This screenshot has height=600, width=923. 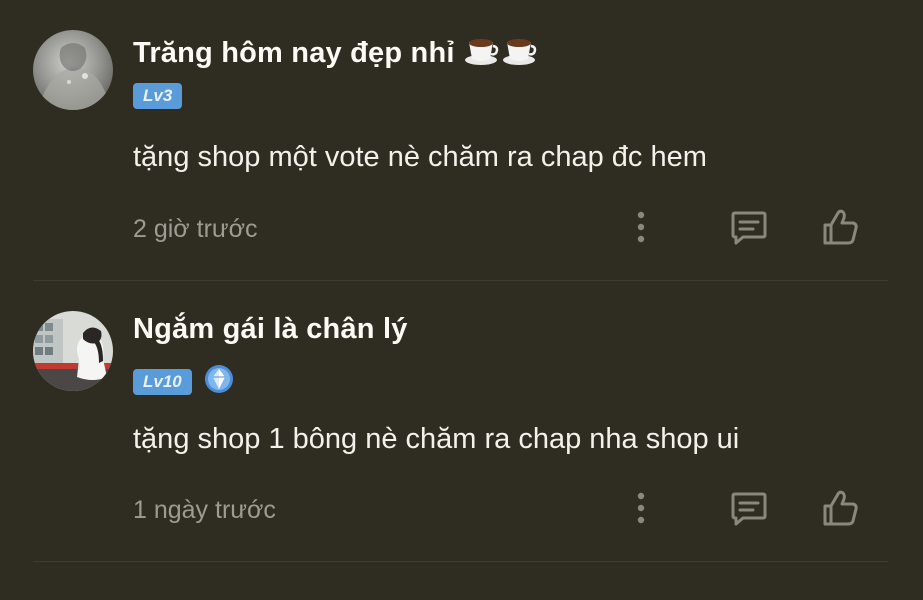 I want to click on username-text: Trăng hôm nay đẹp nhỉ, so click(x=294, y=53).